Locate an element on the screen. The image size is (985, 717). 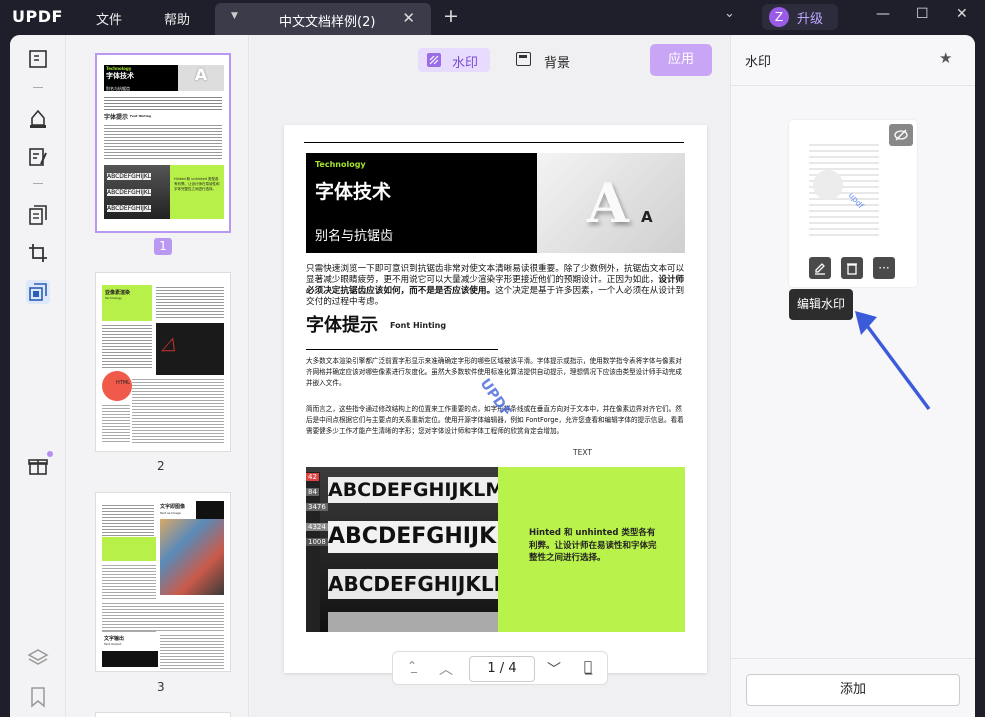
watermark-tab: 水印 is located at coordinates (454, 60).